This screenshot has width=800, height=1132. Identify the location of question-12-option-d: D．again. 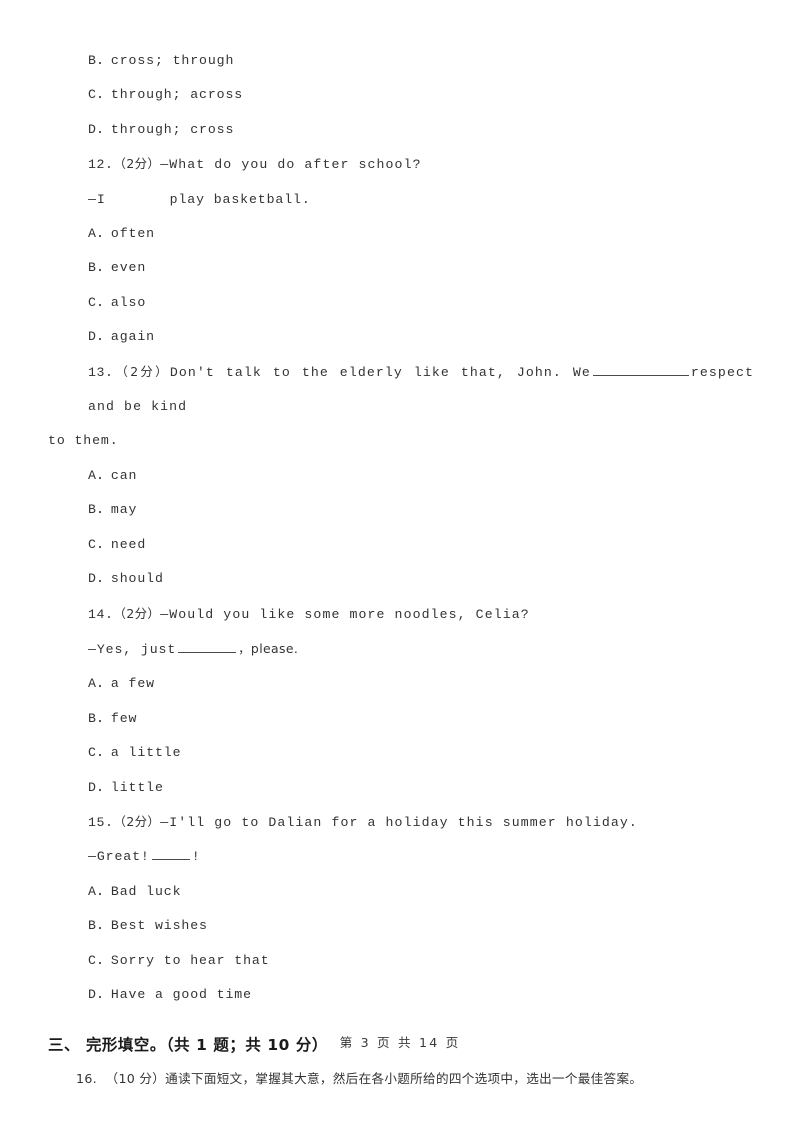
(121, 337).